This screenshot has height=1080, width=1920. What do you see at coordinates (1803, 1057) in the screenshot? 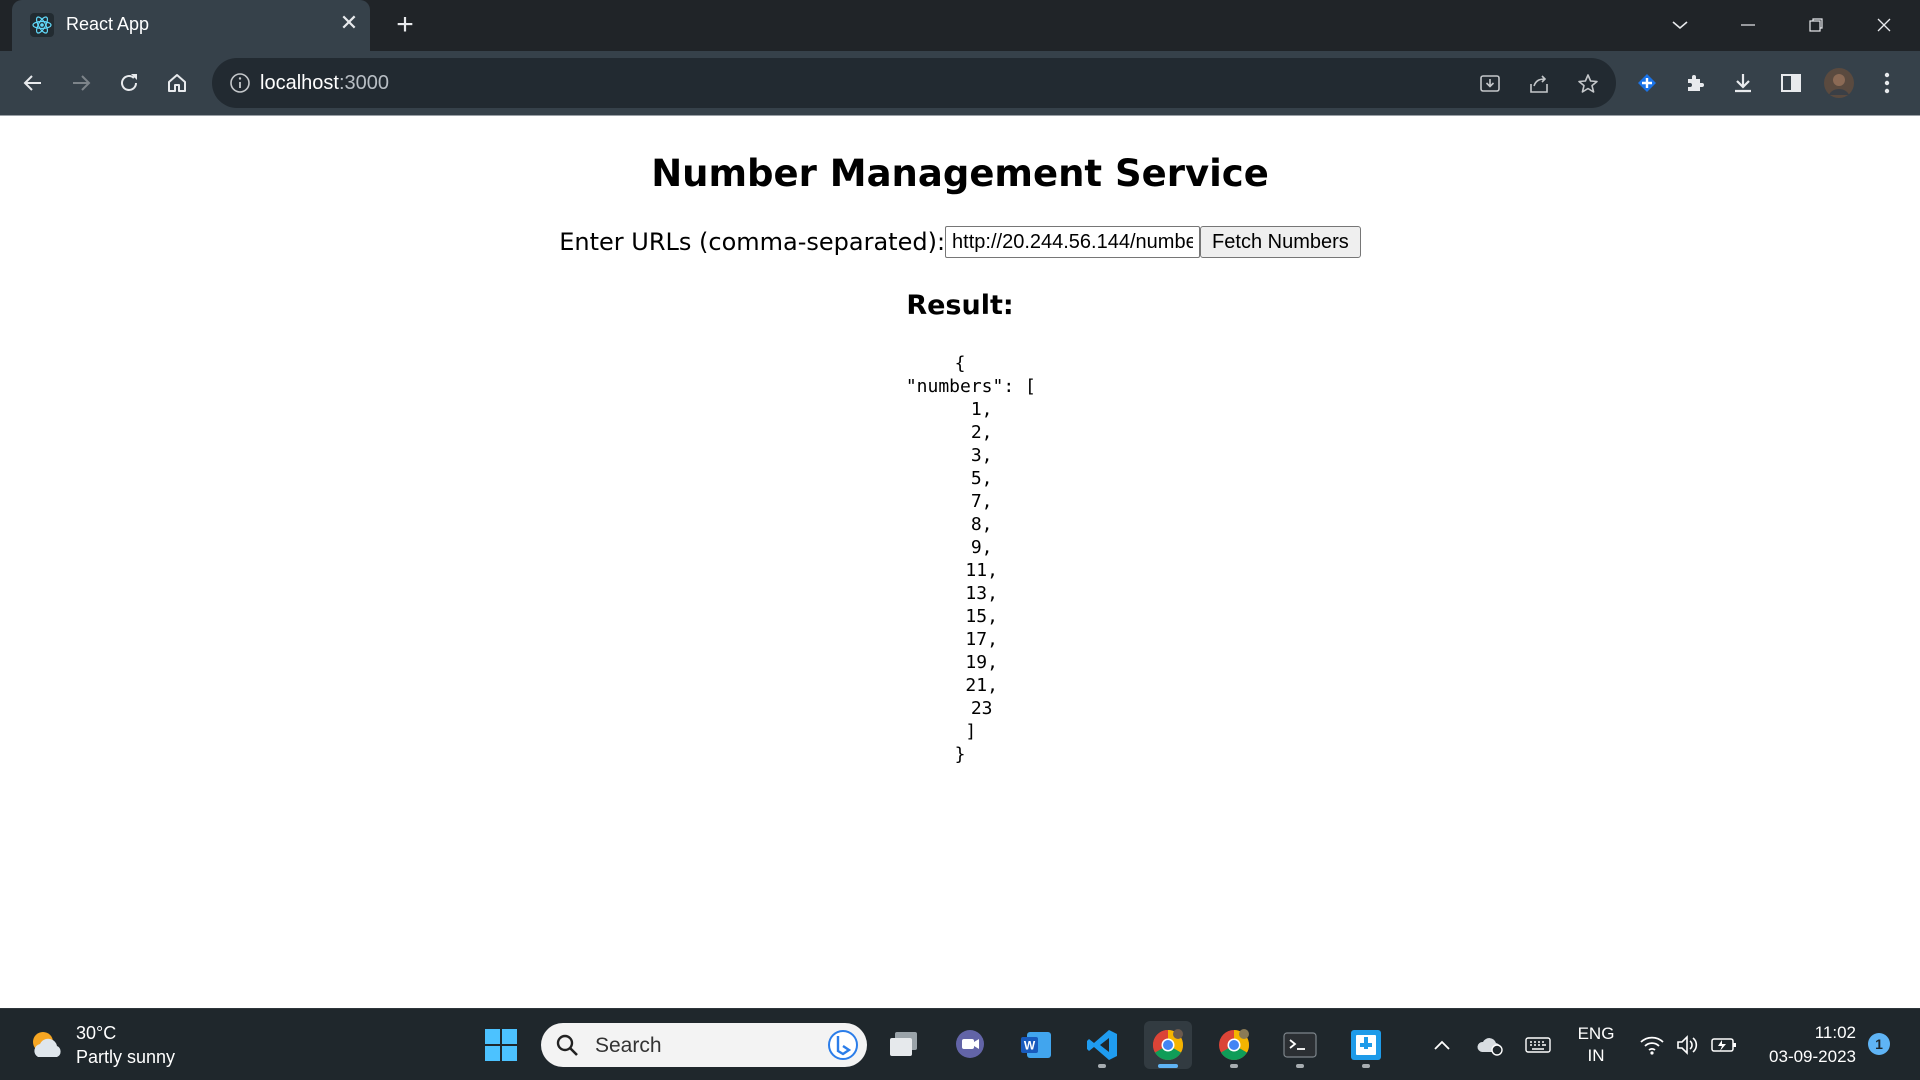
I see `clock-date: 03-09-2023` at bounding box center [1803, 1057].